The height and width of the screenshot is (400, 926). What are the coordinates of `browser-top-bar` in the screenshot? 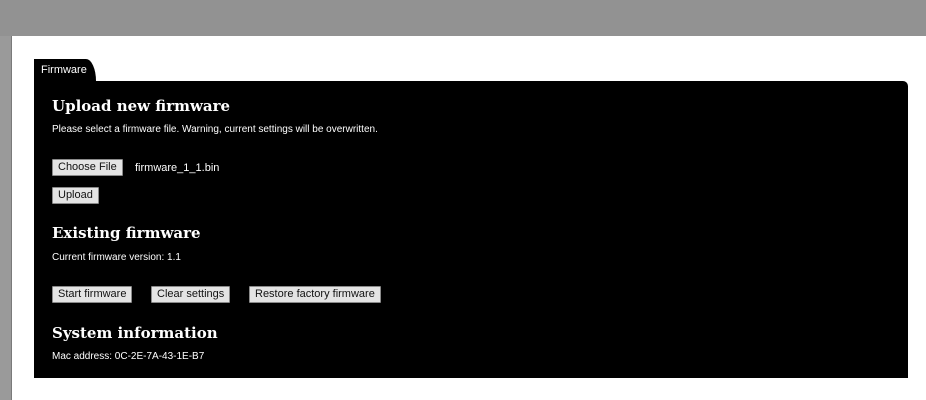 It's located at (463, 18).